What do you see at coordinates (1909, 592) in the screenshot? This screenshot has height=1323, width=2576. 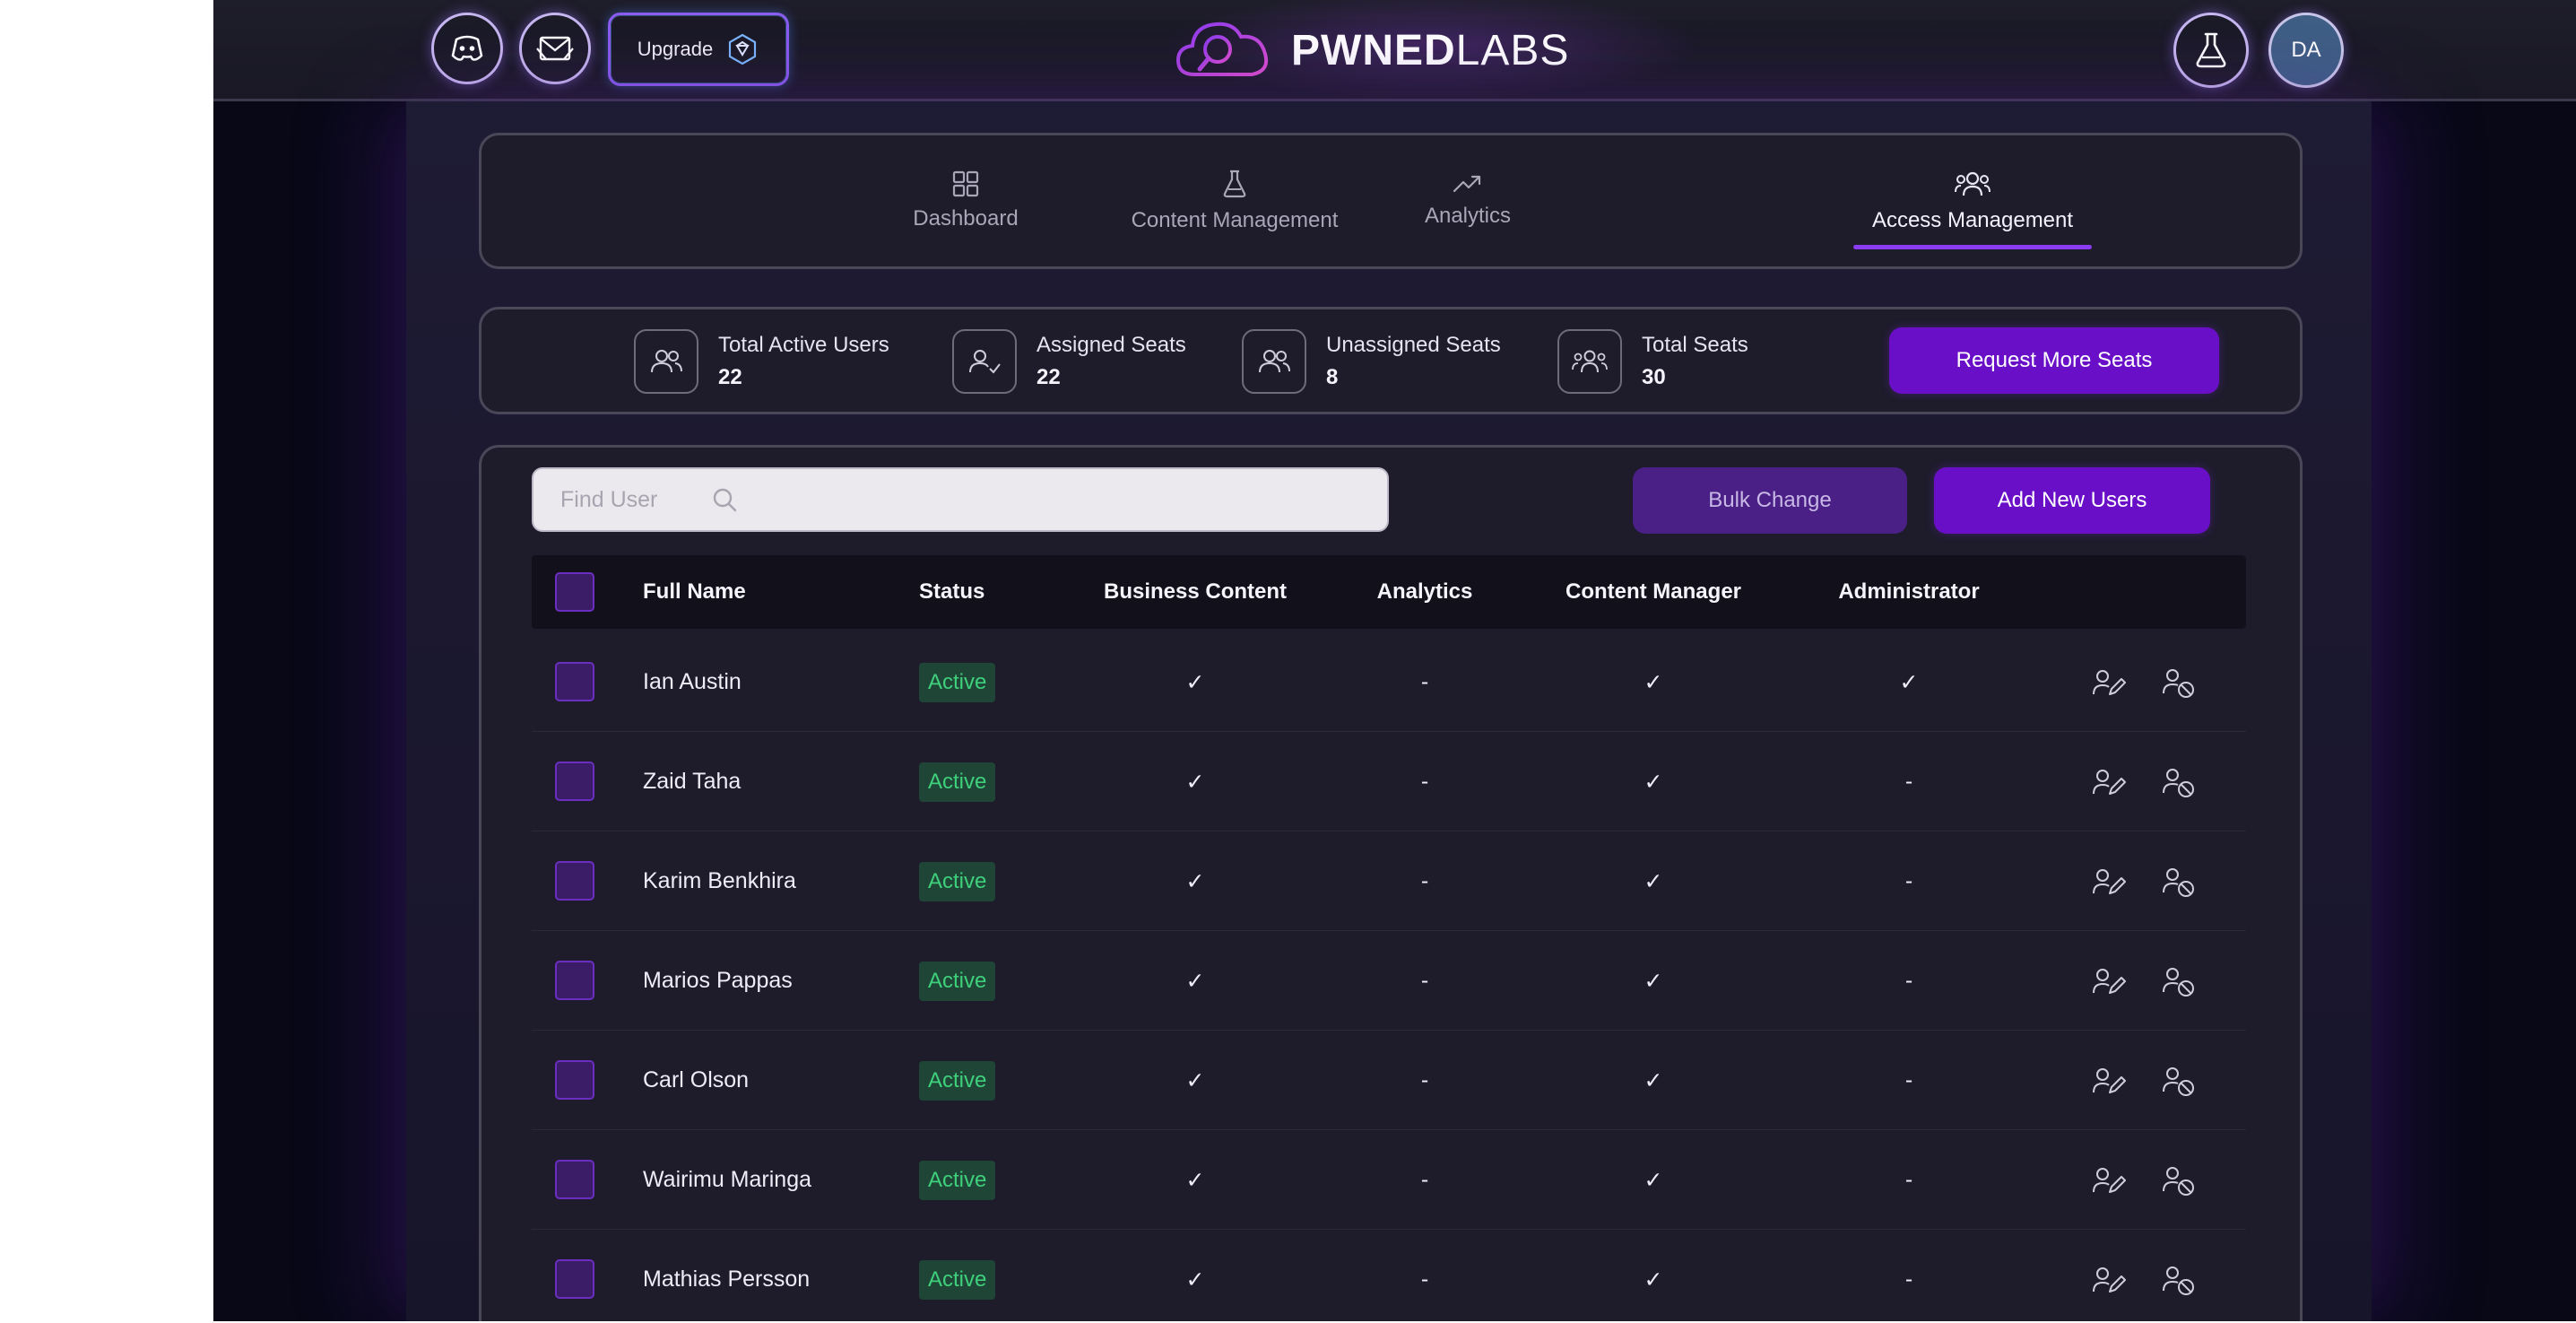 I see `column-header-administrator: Administrator` at bounding box center [1909, 592].